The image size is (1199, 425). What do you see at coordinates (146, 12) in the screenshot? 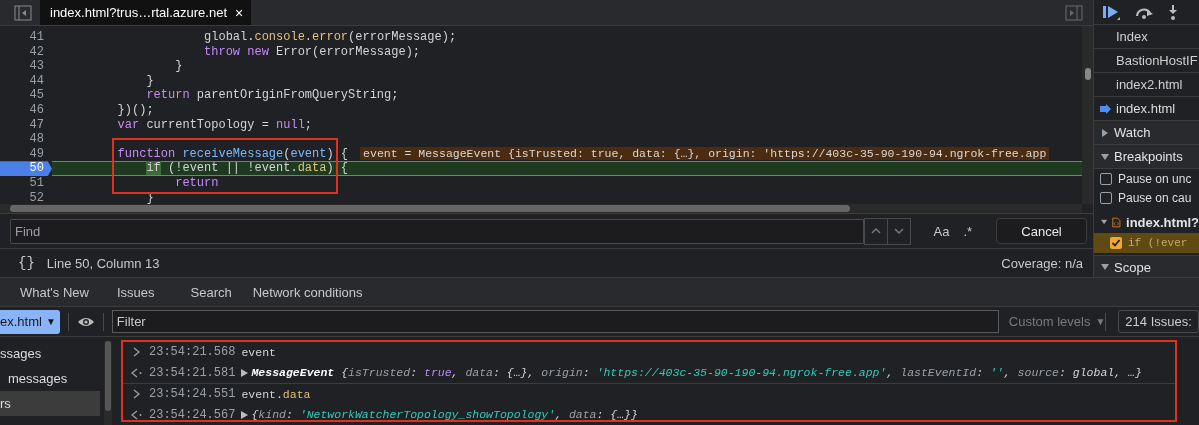
I see `editor-tab: index.html?trus…rtal.azure.net ×` at bounding box center [146, 12].